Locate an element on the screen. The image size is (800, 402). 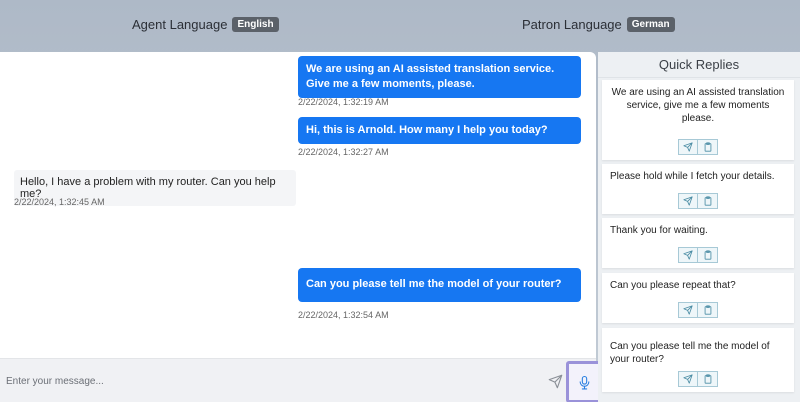
quick-reply-text: Thank you for waiting. is located at coordinates (659, 230).